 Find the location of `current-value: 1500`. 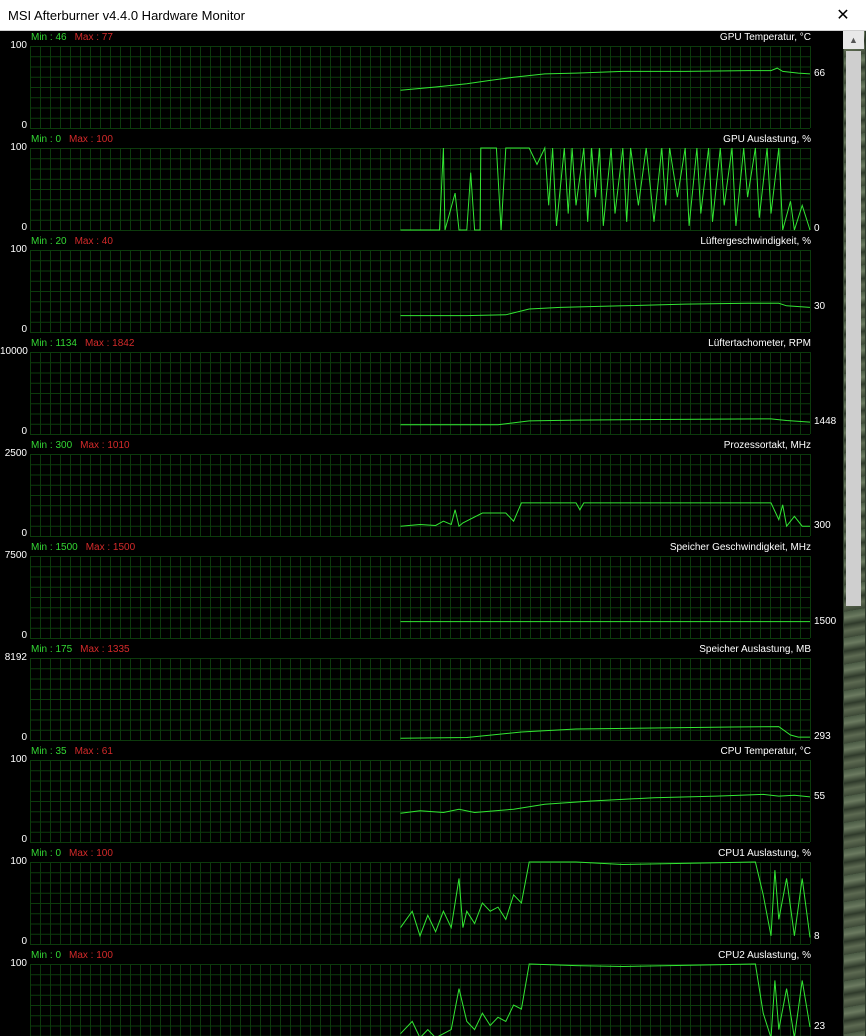

current-value: 1500 is located at coordinates (825, 621).